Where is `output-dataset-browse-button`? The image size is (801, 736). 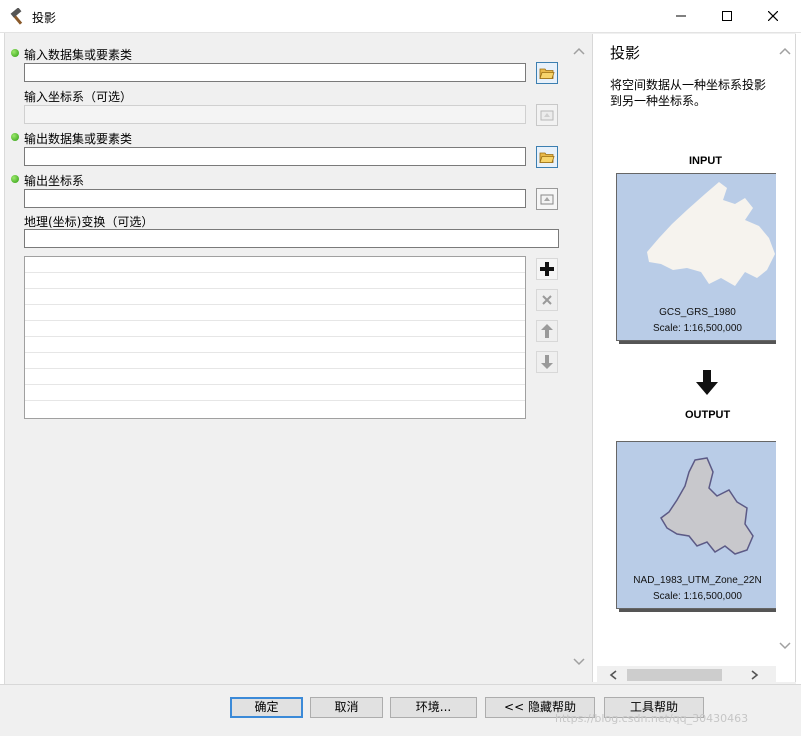
output-dataset-browse-button is located at coordinates (547, 157).